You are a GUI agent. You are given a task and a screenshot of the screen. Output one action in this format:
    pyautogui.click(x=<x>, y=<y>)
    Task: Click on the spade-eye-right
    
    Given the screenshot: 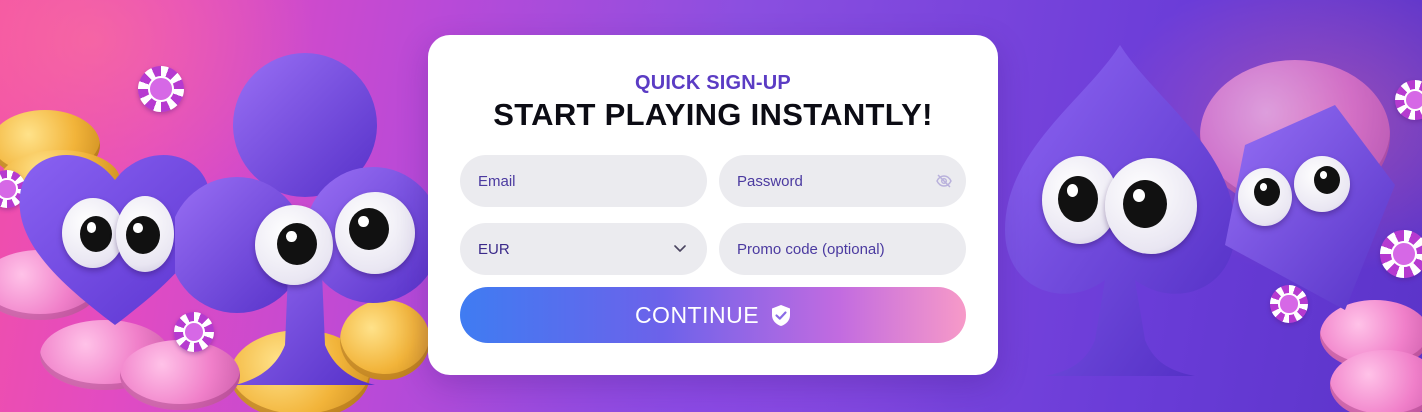 What is the action you would take?
    pyautogui.click(x=1151, y=206)
    